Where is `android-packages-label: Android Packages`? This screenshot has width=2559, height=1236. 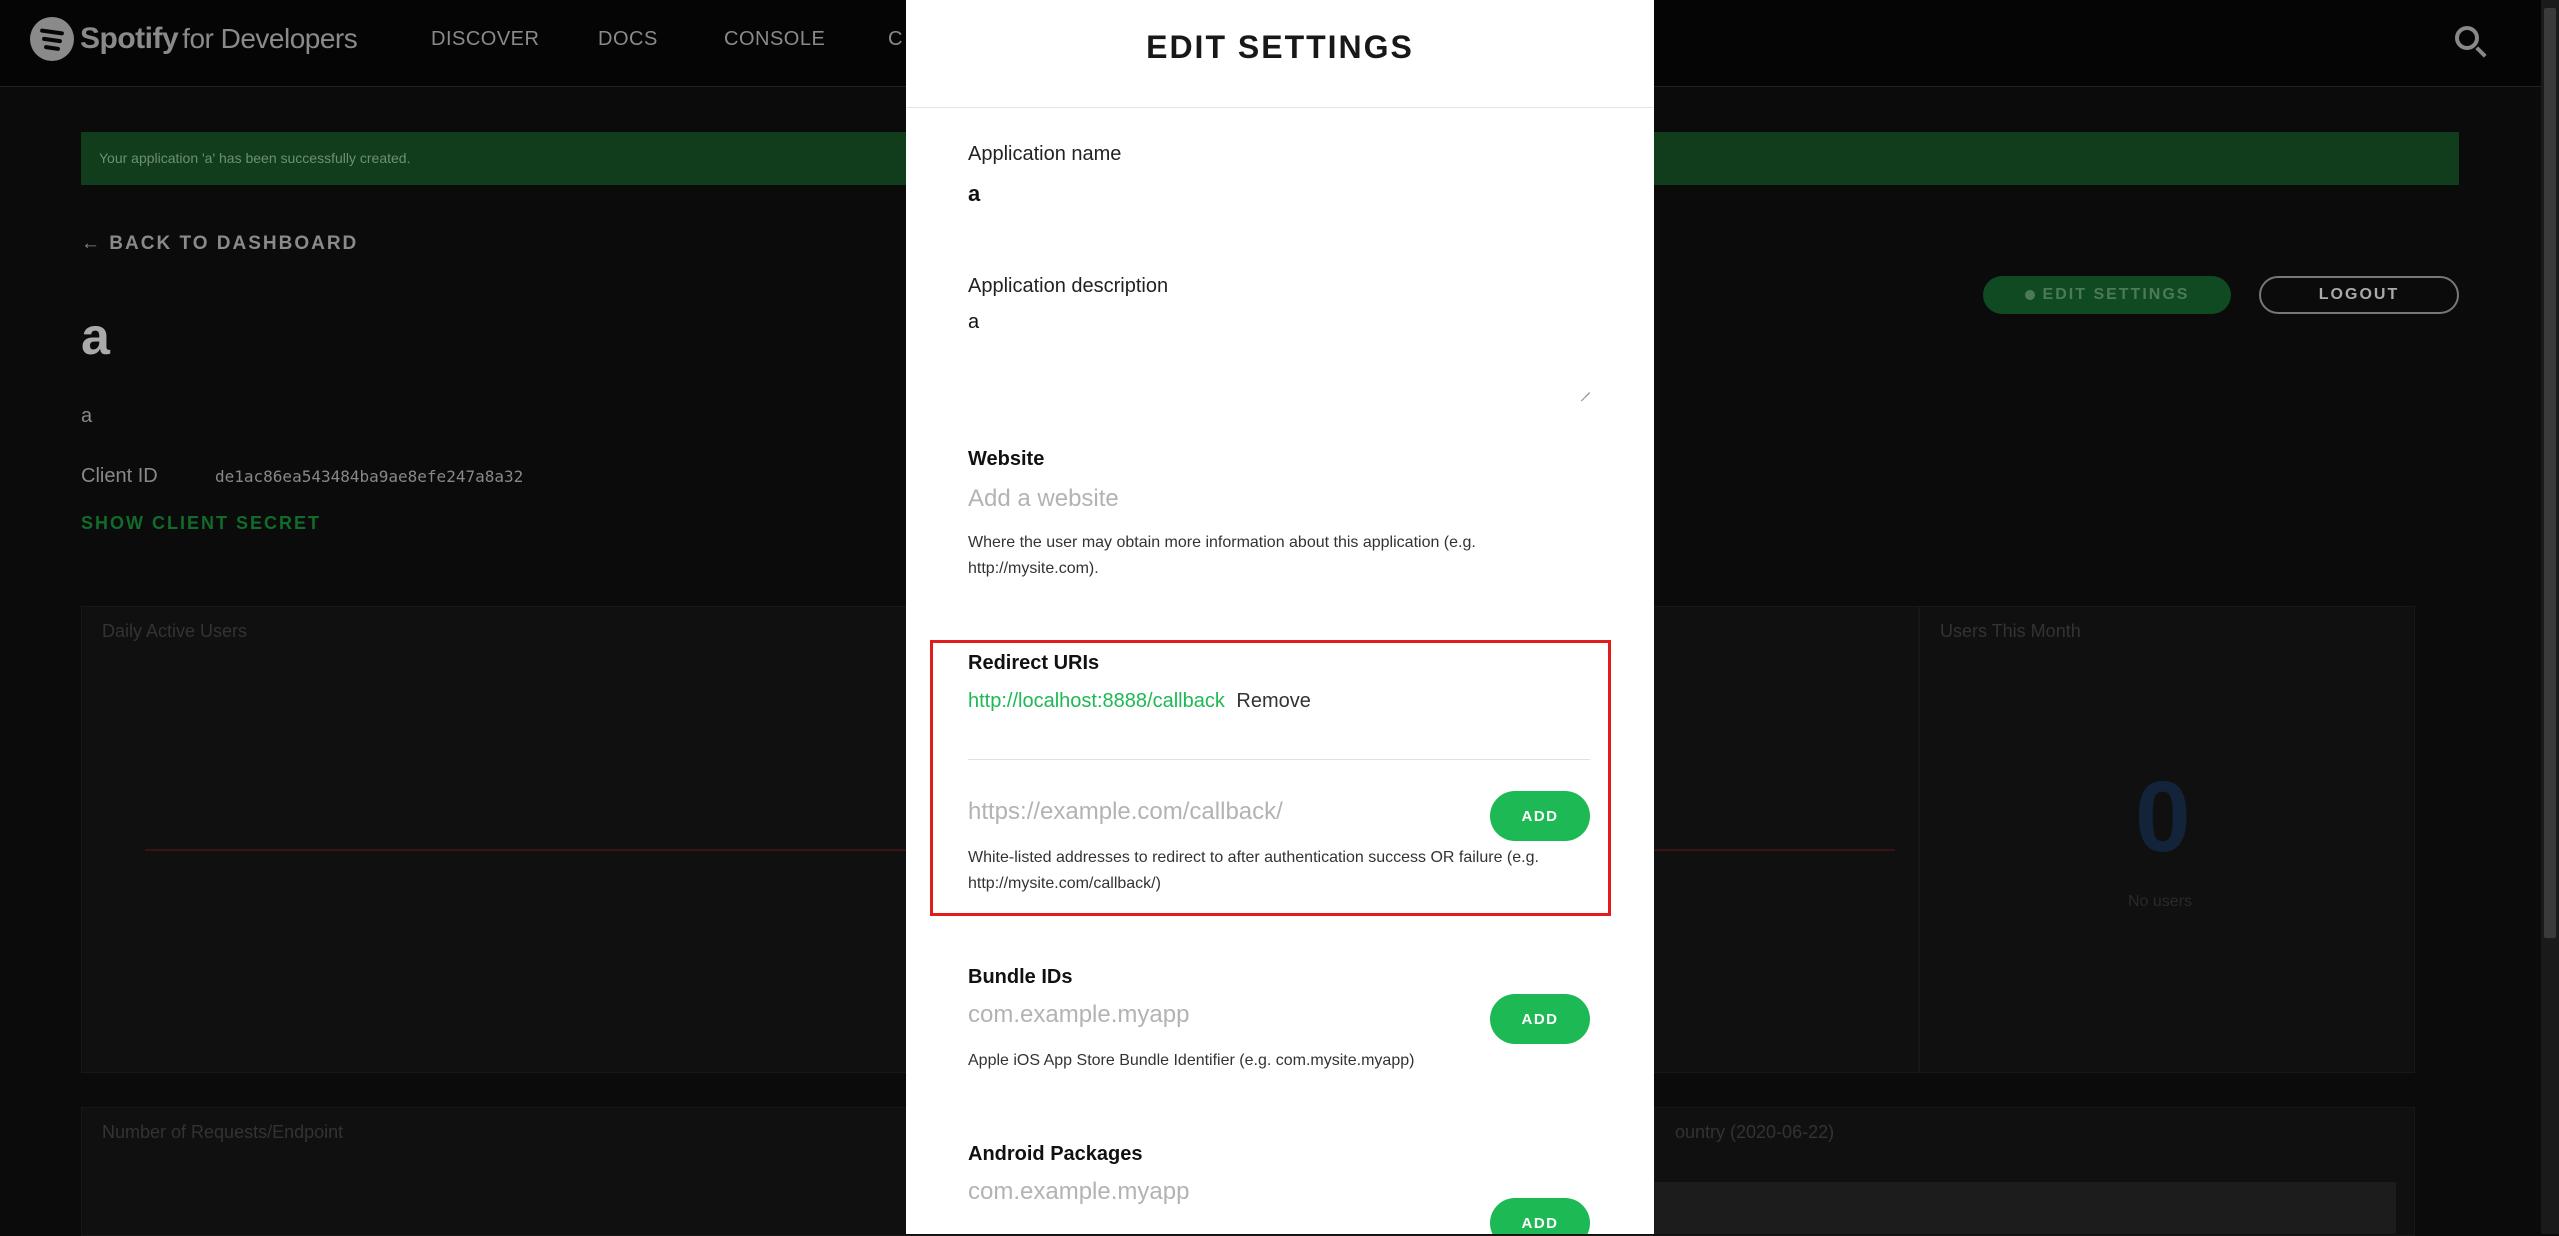 android-packages-label: Android Packages is located at coordinates (1055, 1154).